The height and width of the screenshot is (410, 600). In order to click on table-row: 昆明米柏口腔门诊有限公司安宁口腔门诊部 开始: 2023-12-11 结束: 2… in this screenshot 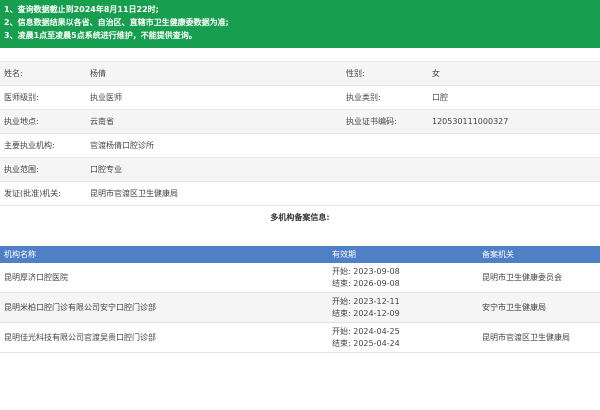, I will do `click(300, 308)`.